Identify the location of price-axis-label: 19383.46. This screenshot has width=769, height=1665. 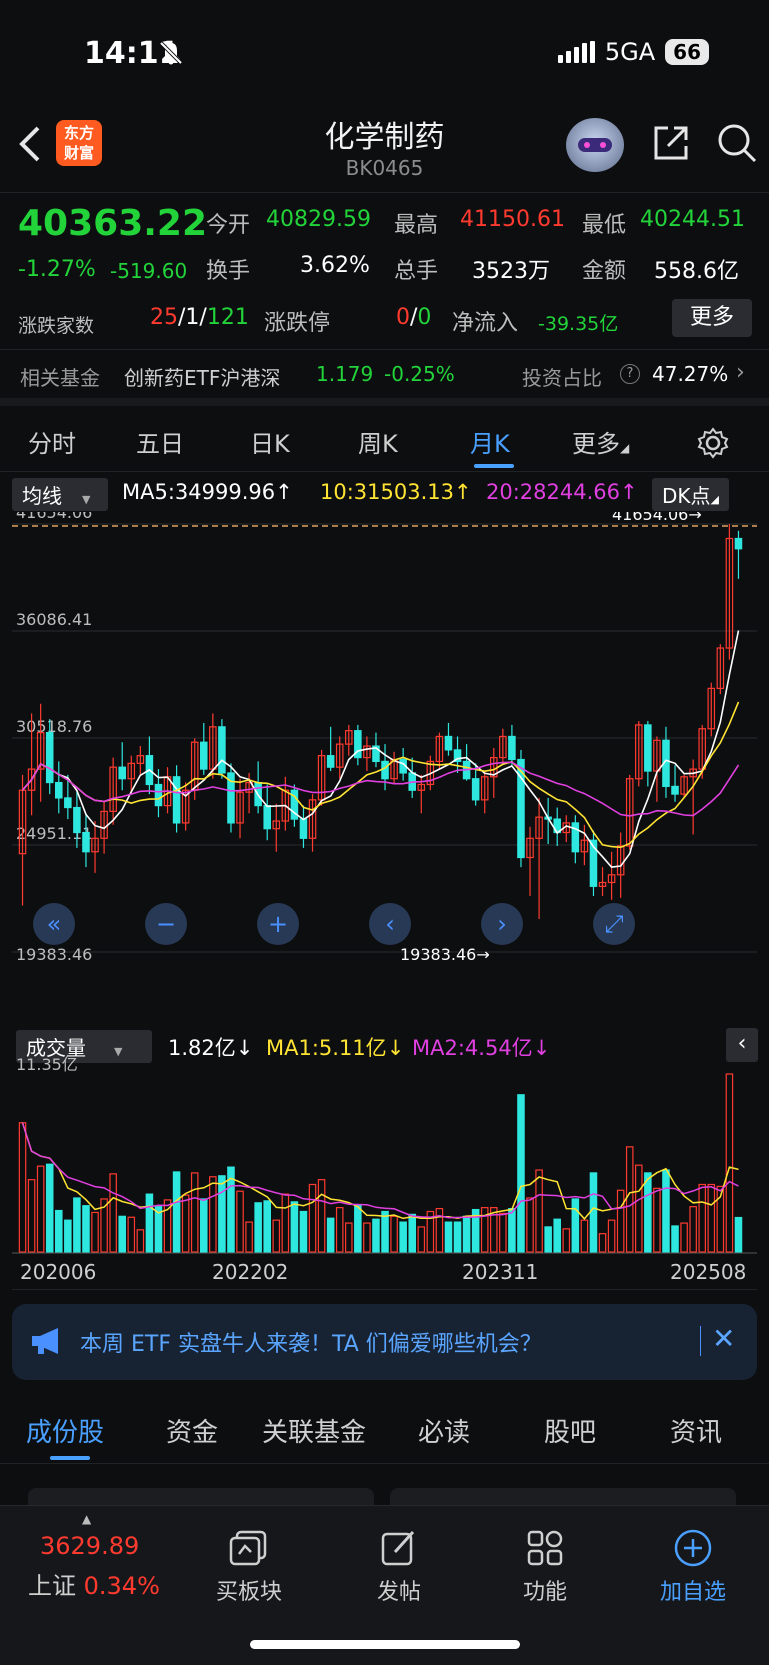
(54, 954).